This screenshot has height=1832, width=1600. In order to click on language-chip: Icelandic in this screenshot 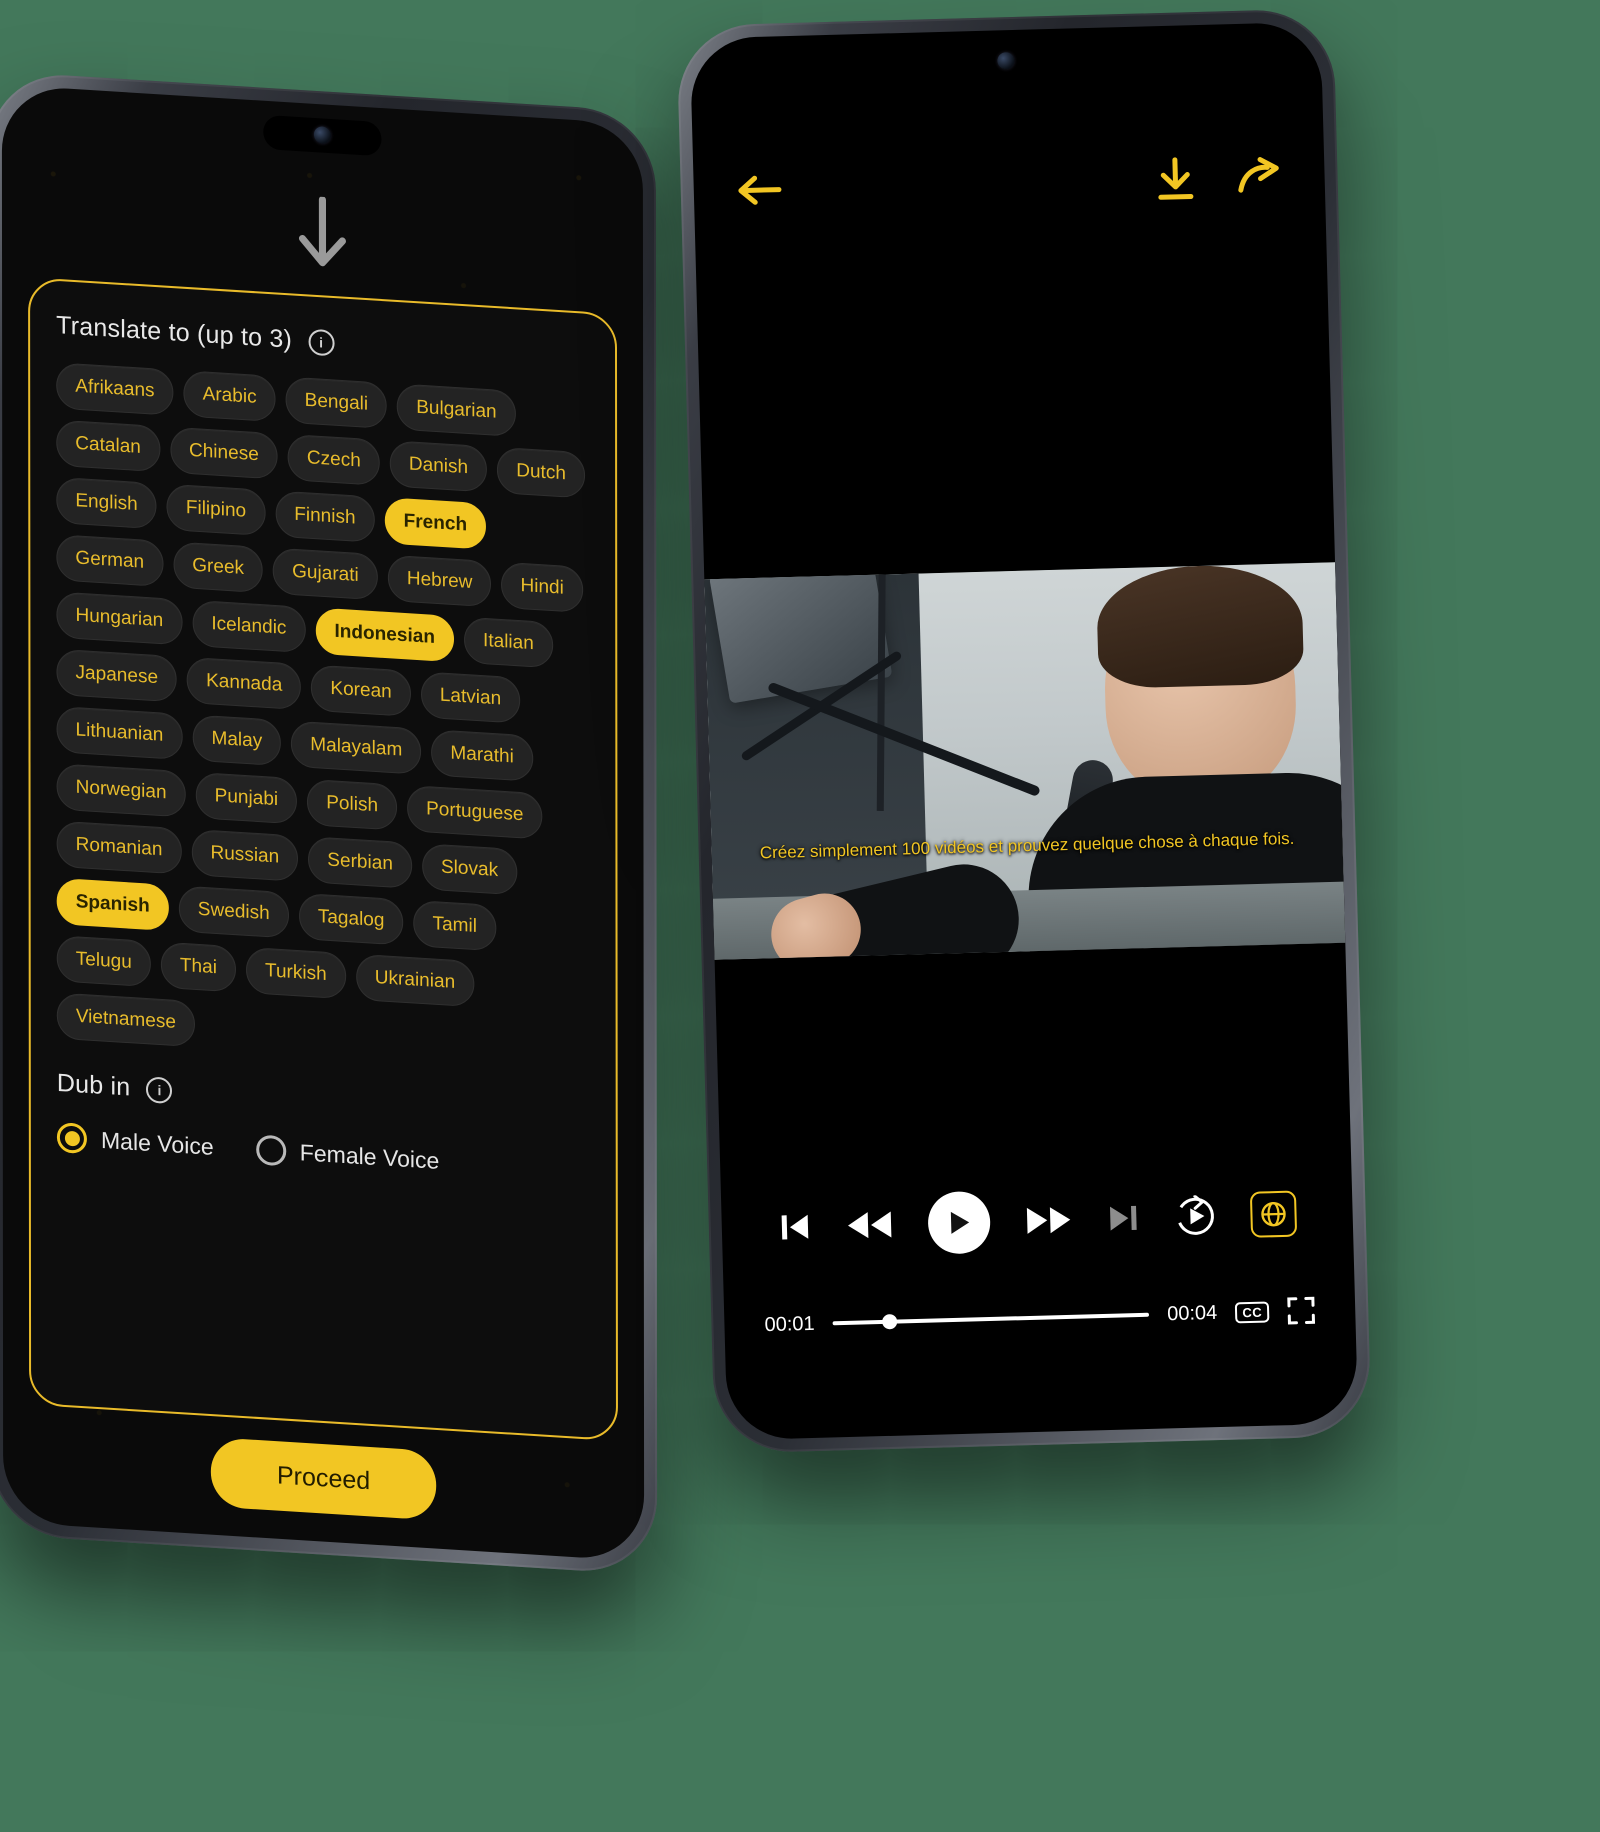, I will do `click(249, 626)`.